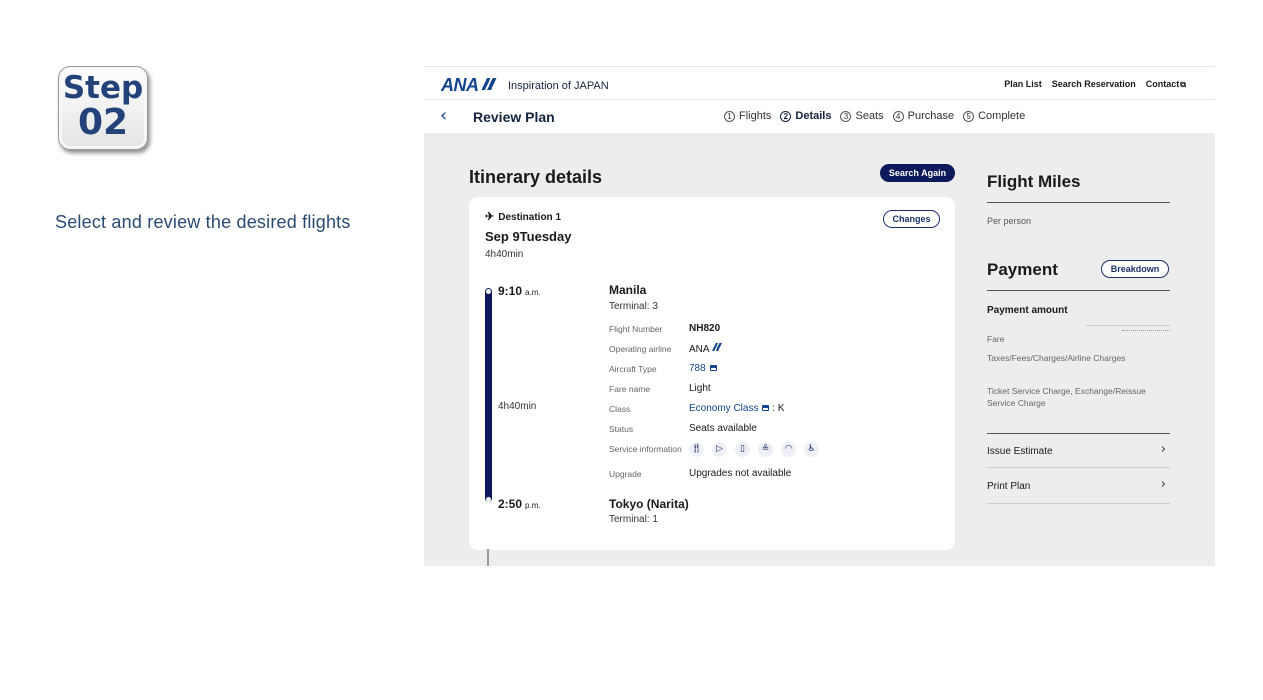 This screenshot has height=700, width=1263. I want to click on flight-miles-title: Flight Miles, so click(1034, 181).